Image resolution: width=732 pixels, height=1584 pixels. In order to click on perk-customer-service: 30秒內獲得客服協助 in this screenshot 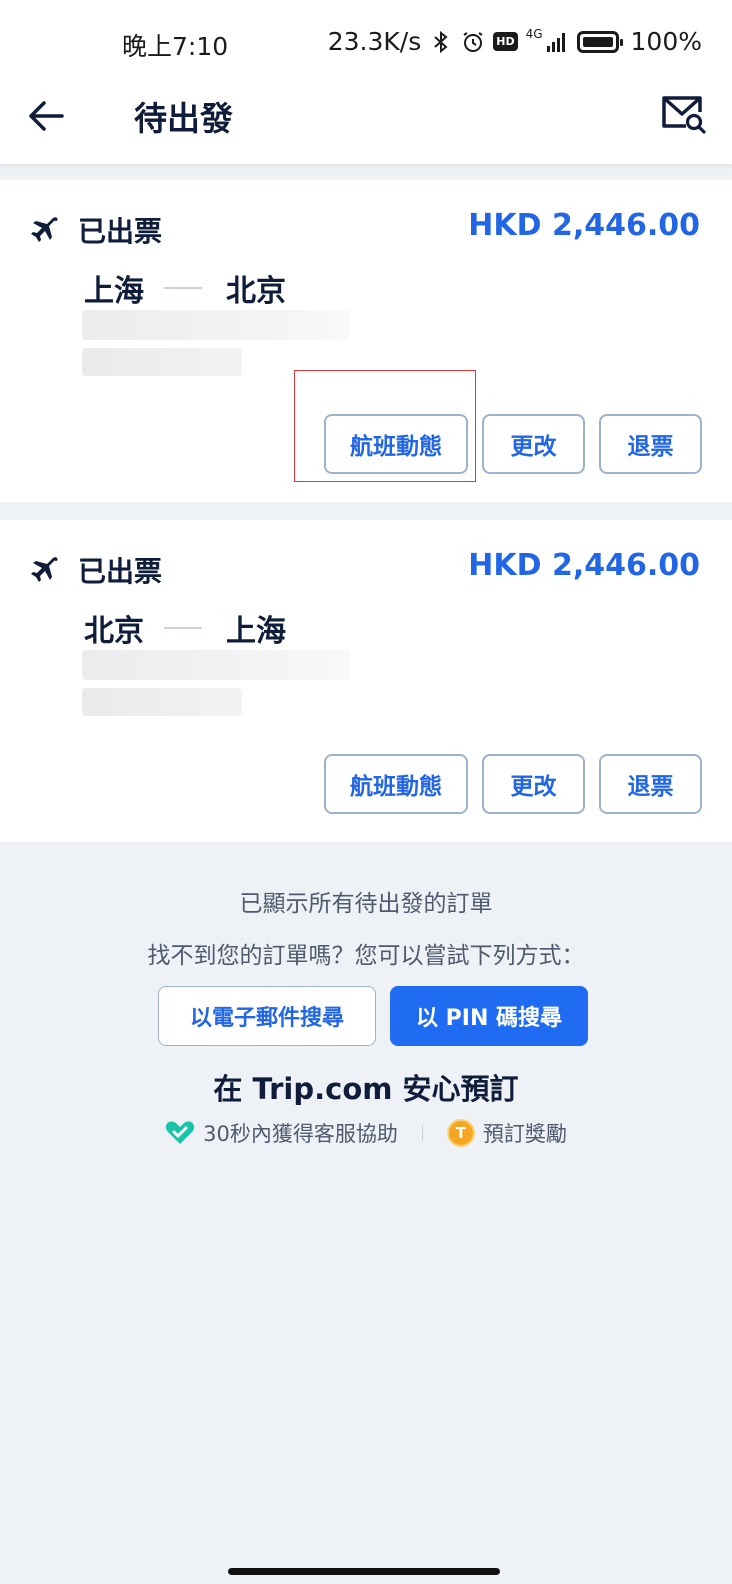, I will do `click(281, 1133)`.